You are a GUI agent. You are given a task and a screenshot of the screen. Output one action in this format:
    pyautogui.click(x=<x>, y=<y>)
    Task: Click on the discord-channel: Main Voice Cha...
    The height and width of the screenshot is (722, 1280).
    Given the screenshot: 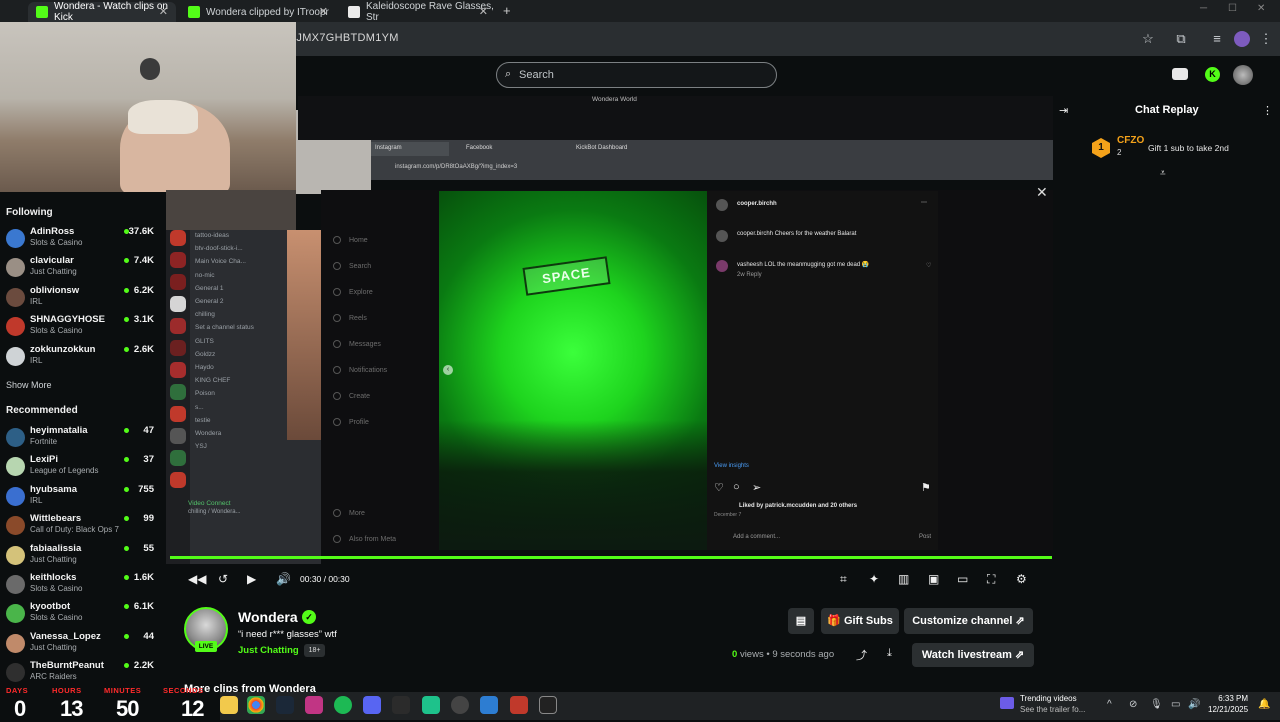 What is the action you would take?
    pyautogui.click(x=220, y=261)
    